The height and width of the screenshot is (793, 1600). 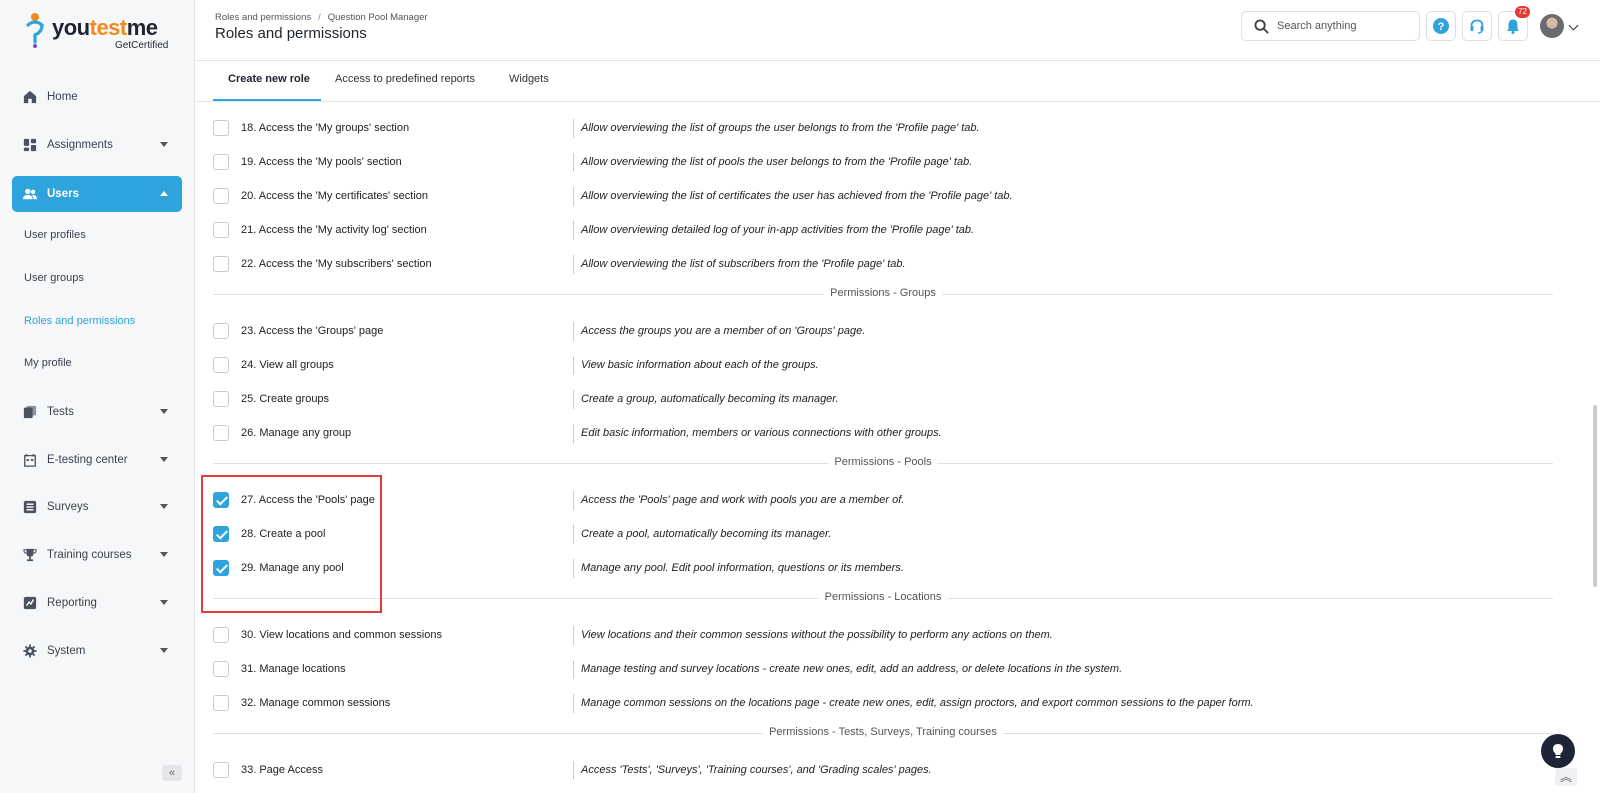 What do you see at coordinates (66, 651) in the screenshot?
I see `sidebar-item-label: System` at bounding box center [66, 651].